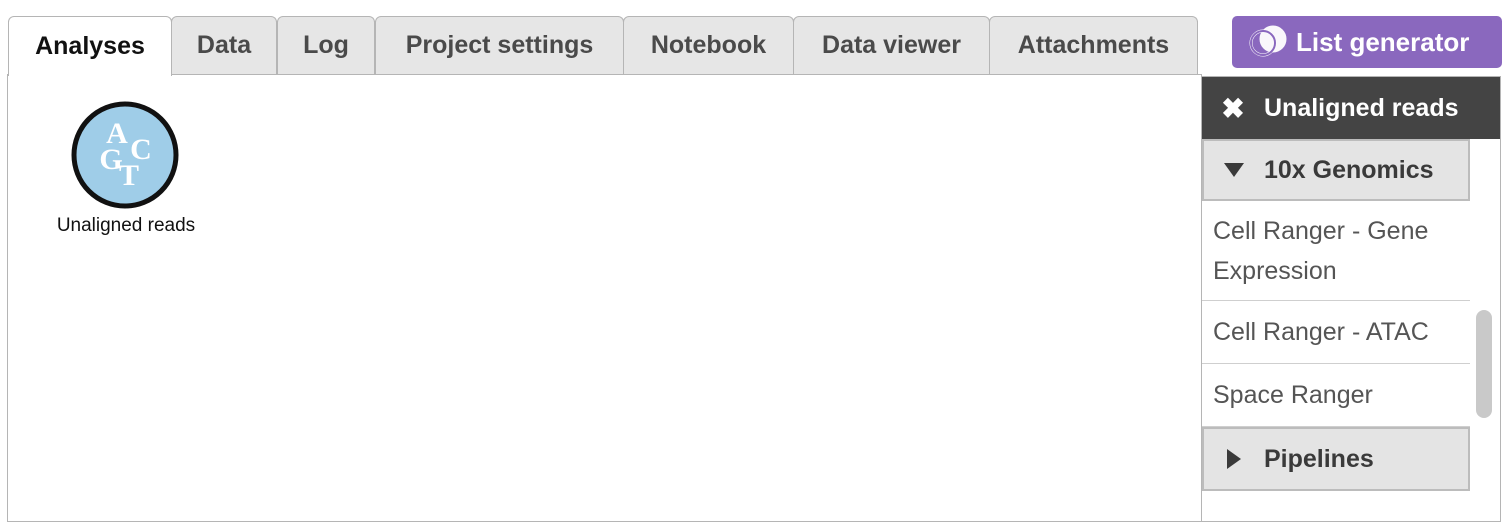  I want to click on list-generator-button: List generator, so click(1367, 42).